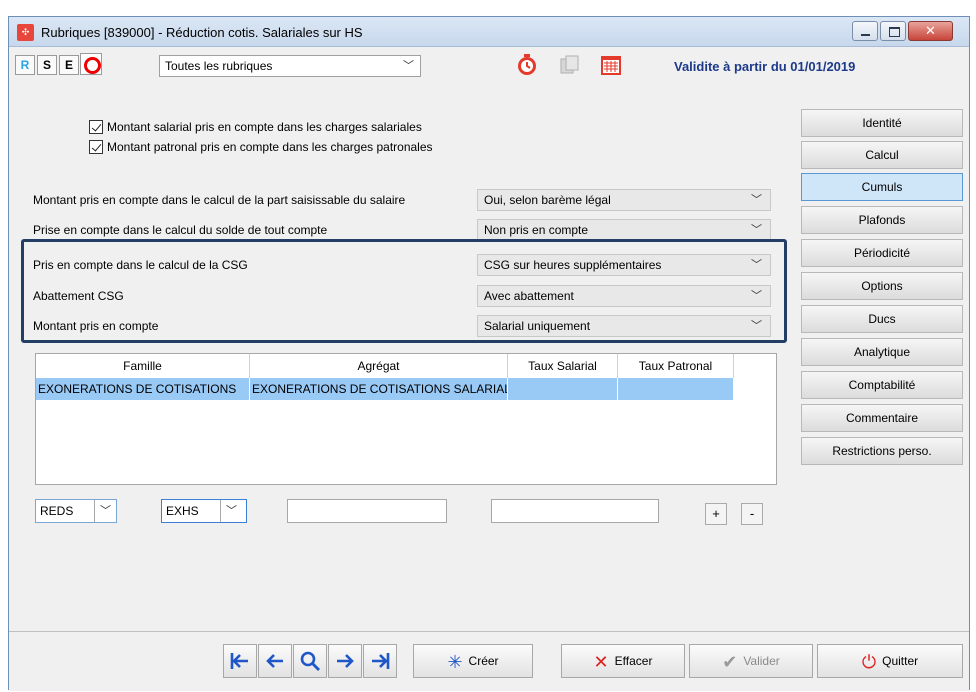  I want to click on agregat-code-select: EXHS ﹀, so click(204, 511).